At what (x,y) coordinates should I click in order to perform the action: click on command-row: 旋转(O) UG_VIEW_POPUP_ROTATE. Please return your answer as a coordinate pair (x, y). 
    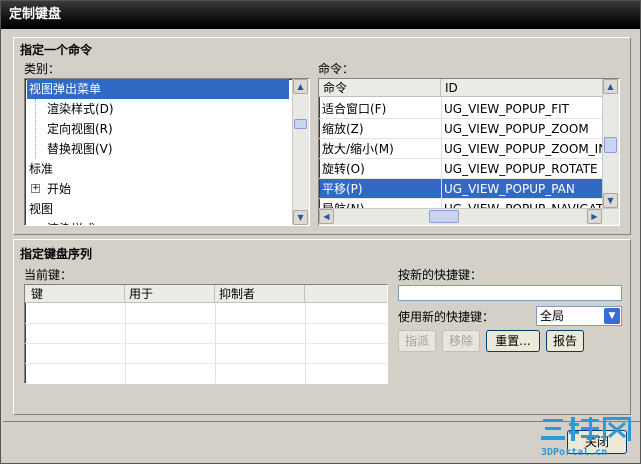
    Looking at the image, I should click on (461, 169).